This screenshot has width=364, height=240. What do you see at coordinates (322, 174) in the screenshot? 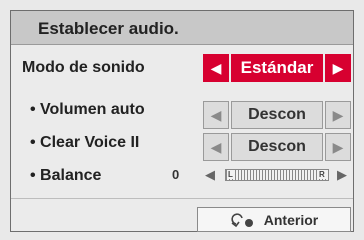
I see `balance-right-letter: R` at bounding box center [322, 174].